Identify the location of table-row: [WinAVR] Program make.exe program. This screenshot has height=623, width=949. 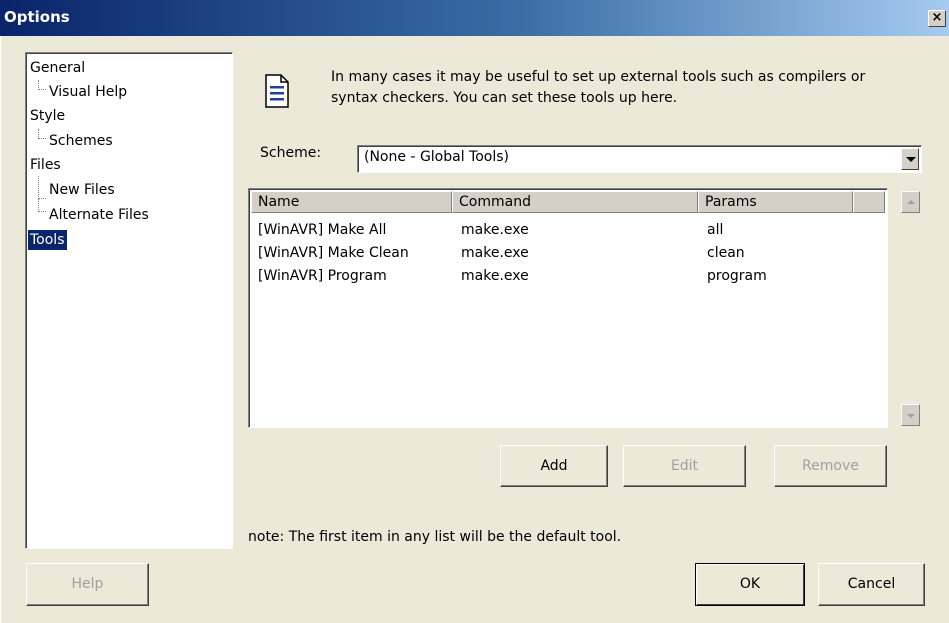
(568, 276).